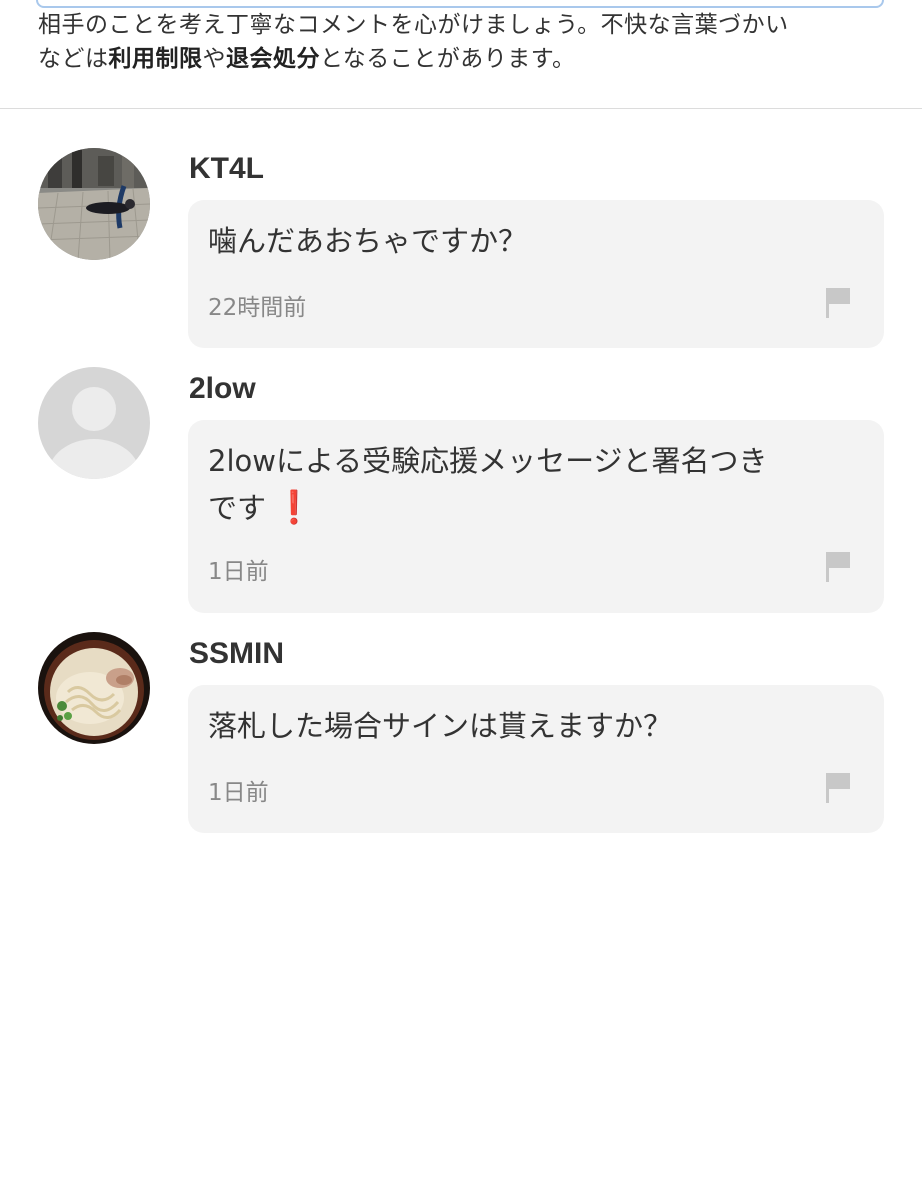 This screenshot has height=1200, width=922. Describe the element at coordinates (273, 59) in the screenshot. I see `notice-account-removal: 退会処分` at that location.